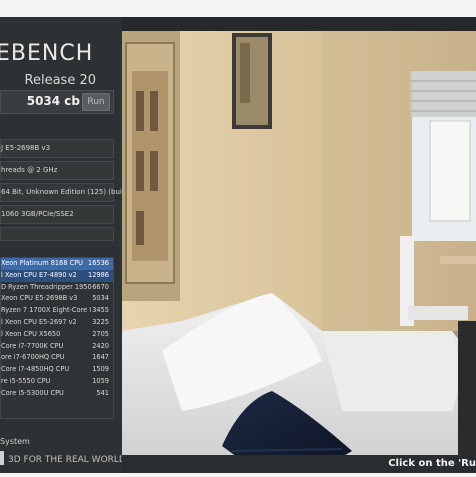 The image size is (476, 477). I want to click on ranking-score: 5034, so click(100, 298).